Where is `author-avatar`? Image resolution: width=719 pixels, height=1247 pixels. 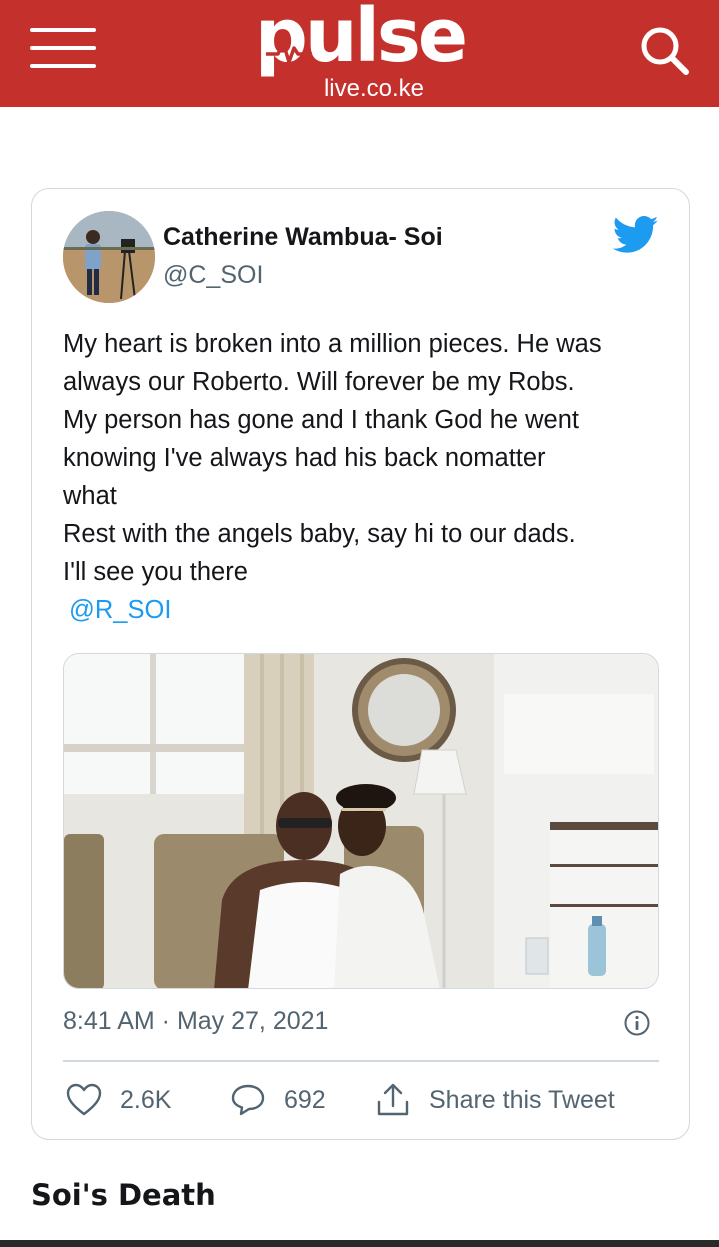
author-avatar is located at coordinates (109, 257).